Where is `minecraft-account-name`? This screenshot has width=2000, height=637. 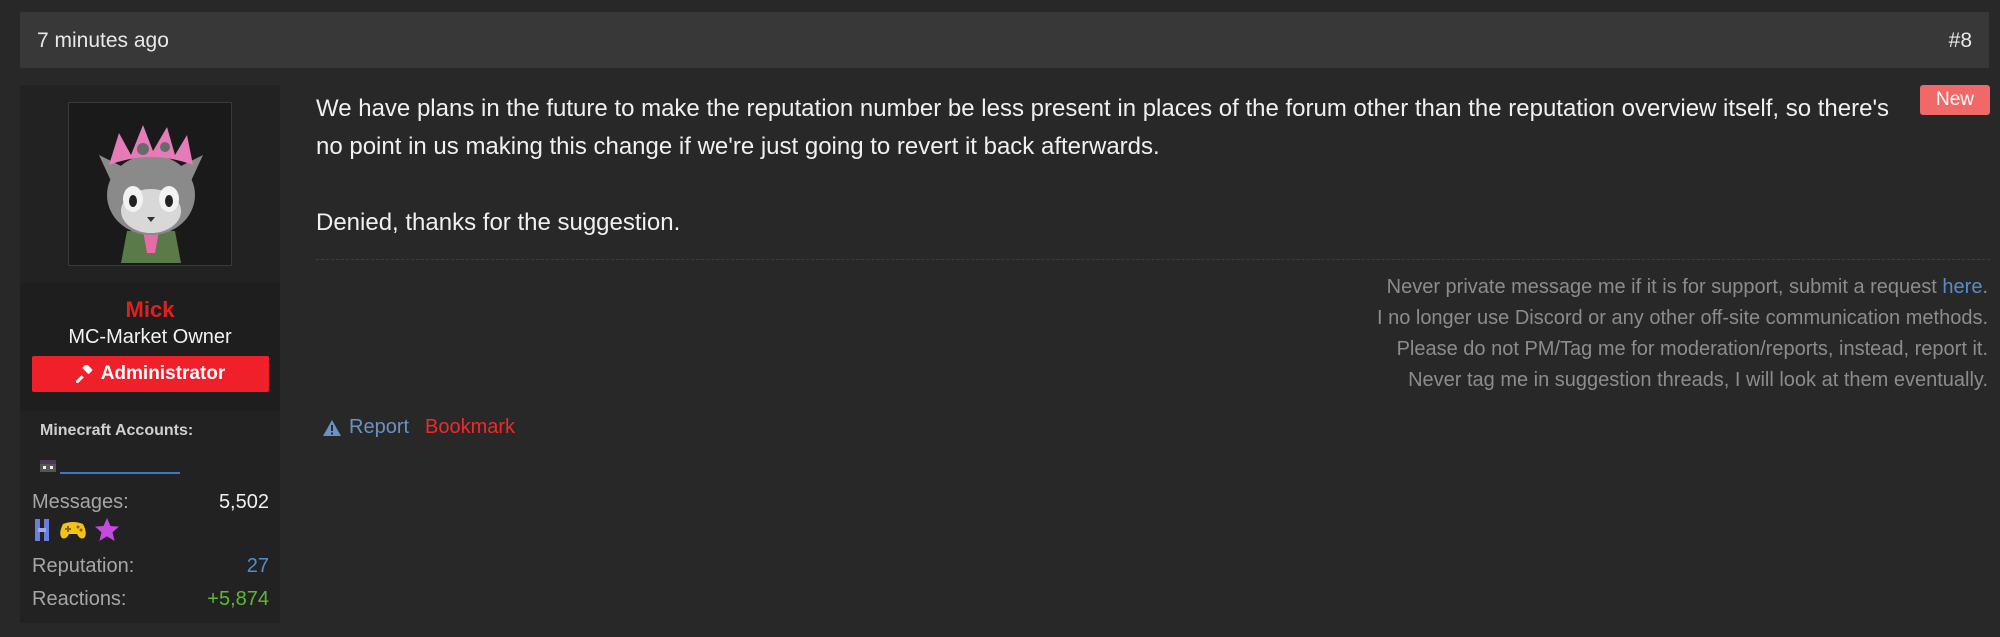
minecraft-account-name is located at coordinates (120, 473).